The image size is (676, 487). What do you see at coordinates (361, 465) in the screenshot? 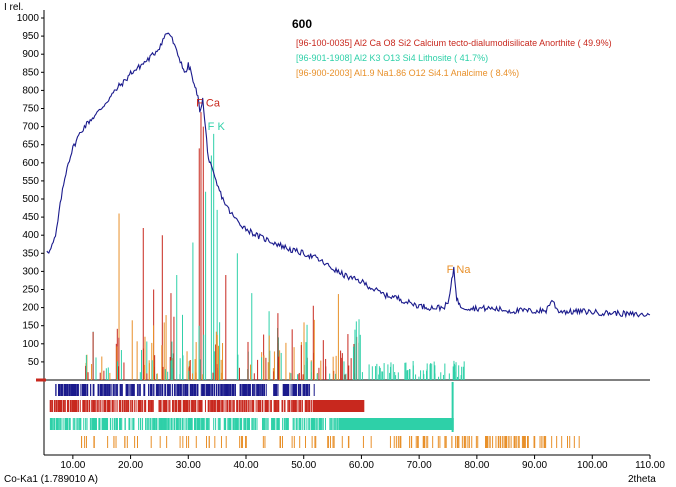
I see `x-tick-label: 60.00` at bounding box center [361, 465].